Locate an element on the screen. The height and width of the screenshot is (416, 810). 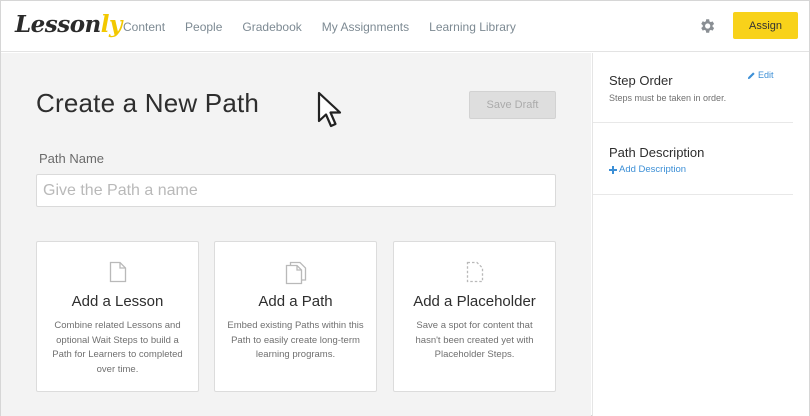
path-description-section: Path Description is located at coordinates (693, 159).